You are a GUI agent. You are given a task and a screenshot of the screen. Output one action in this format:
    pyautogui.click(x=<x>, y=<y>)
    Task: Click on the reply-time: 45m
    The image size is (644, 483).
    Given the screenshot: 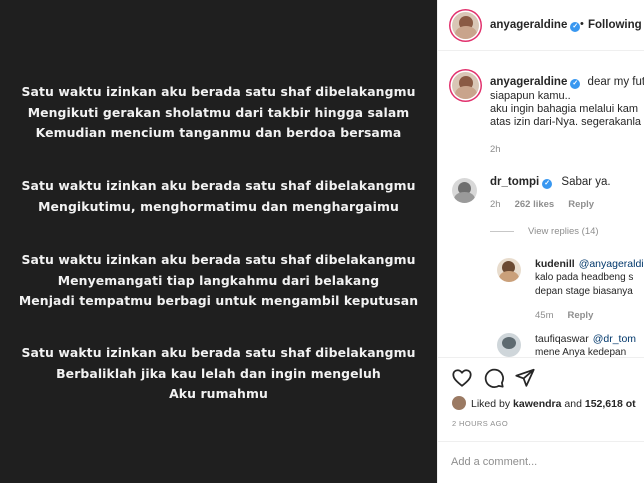 What is the action you would take?
    pyautogui.click(x=544, y=315)
    